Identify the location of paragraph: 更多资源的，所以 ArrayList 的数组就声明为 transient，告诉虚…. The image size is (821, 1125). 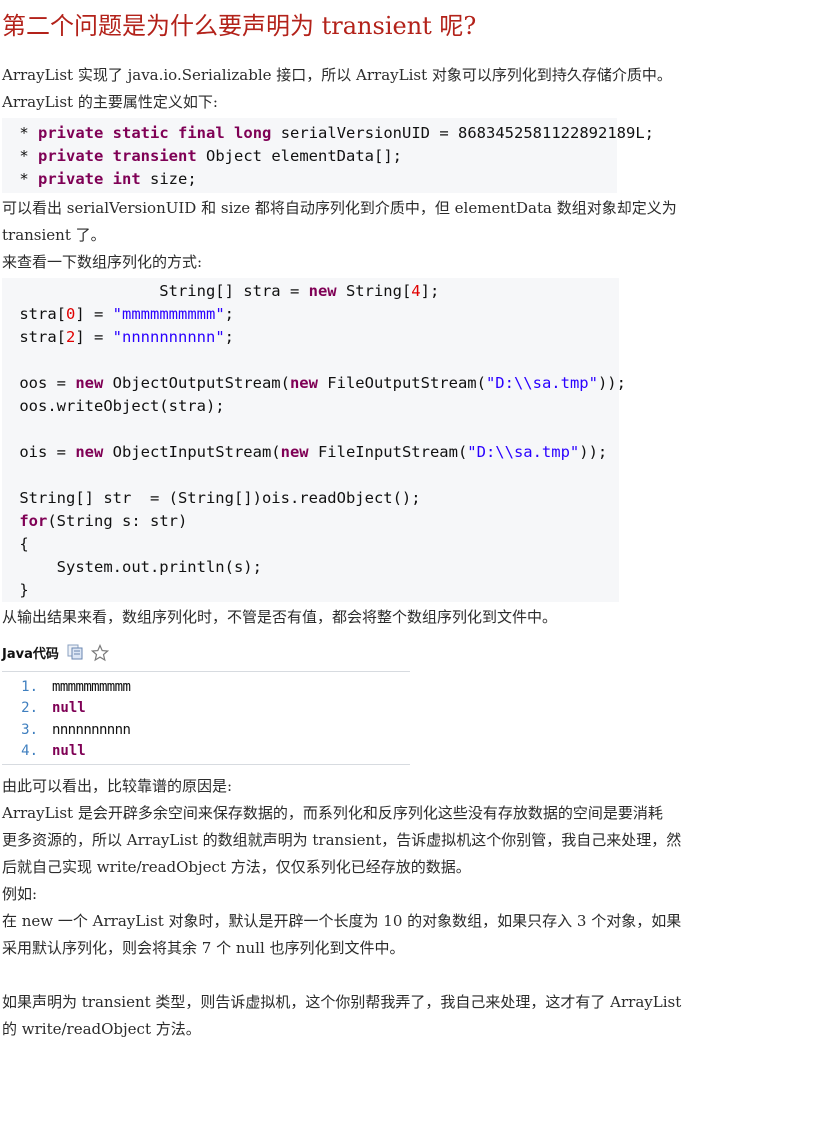
(342, 840).